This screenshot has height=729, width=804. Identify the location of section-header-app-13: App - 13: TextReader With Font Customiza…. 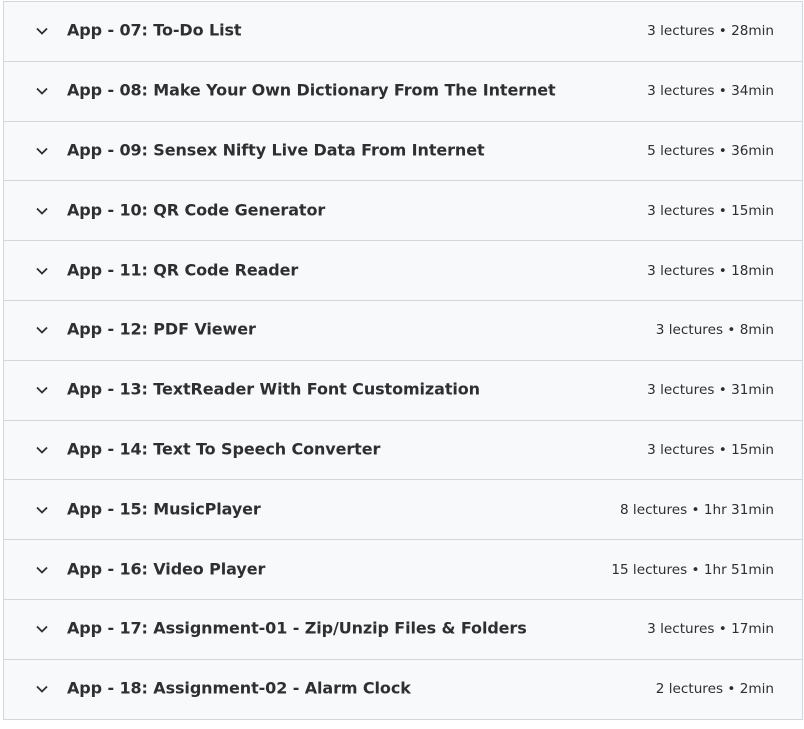
(403, 390).